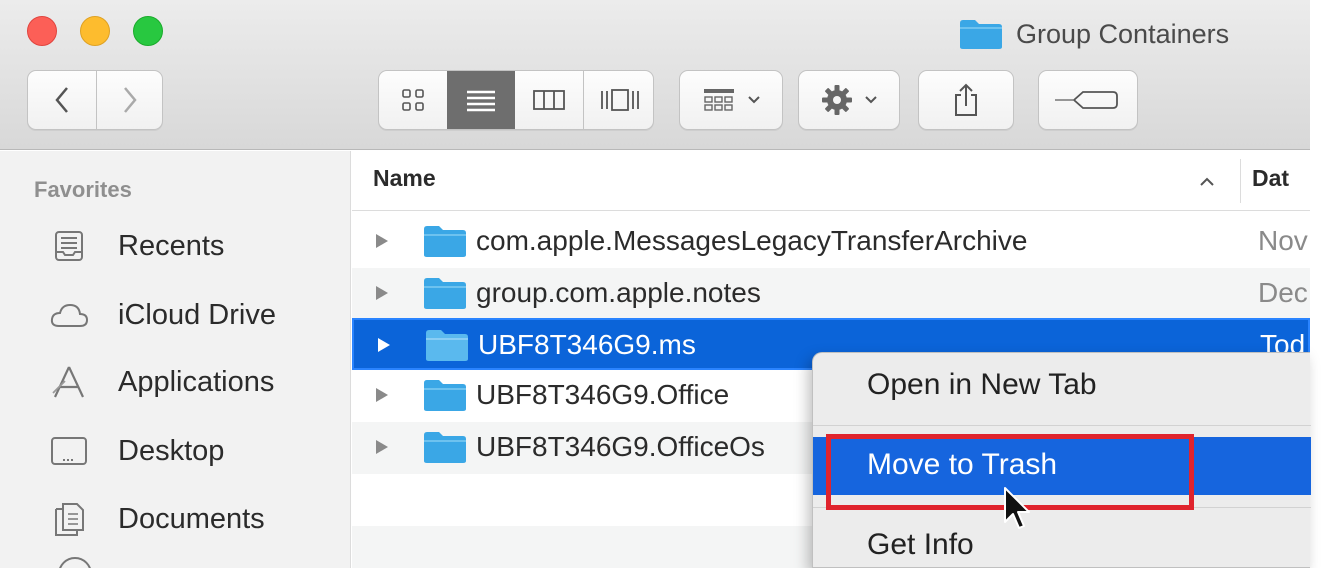 The image size is (1321, 568). What do you see at coordinates (982, 384) in the screenshot?
I see `menu-item-label: Open in New Tab` at bounding box center [982, 384].